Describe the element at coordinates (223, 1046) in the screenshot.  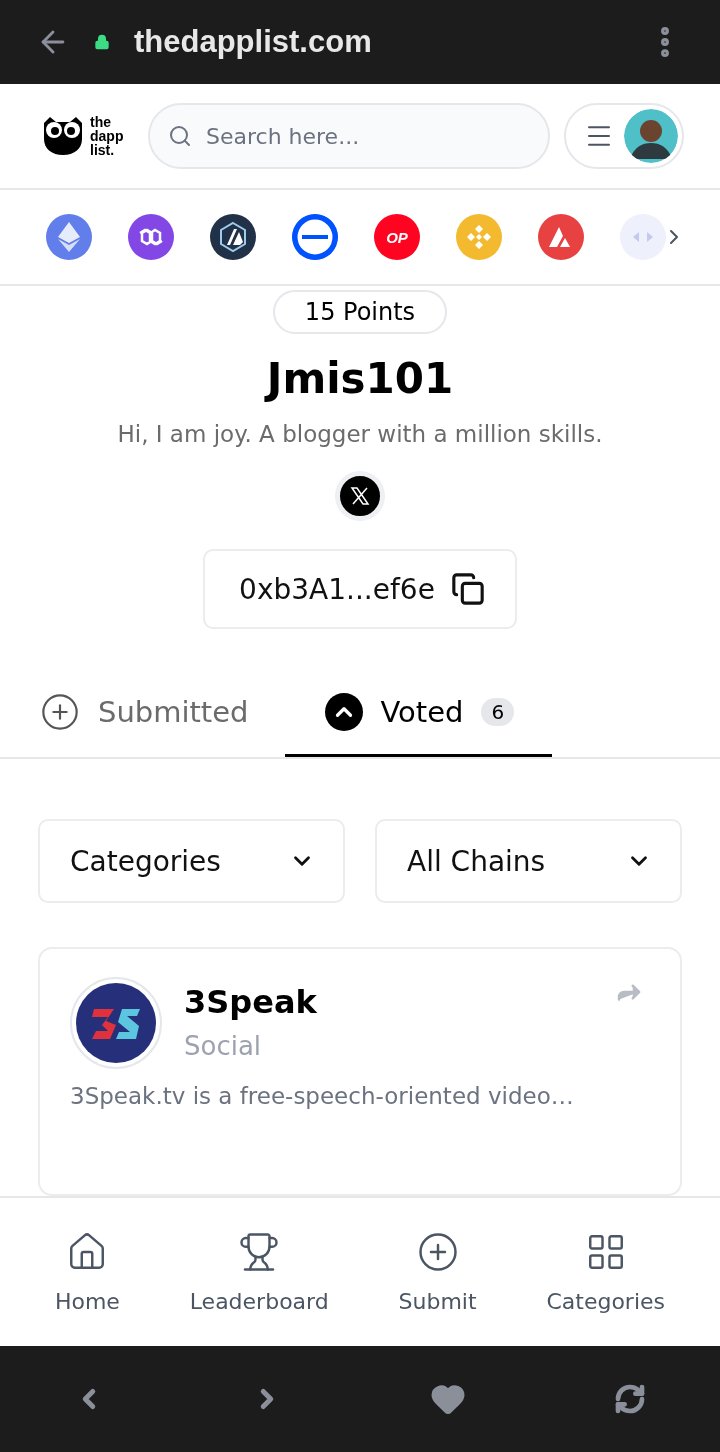
I see `app-category: Social` at that location.